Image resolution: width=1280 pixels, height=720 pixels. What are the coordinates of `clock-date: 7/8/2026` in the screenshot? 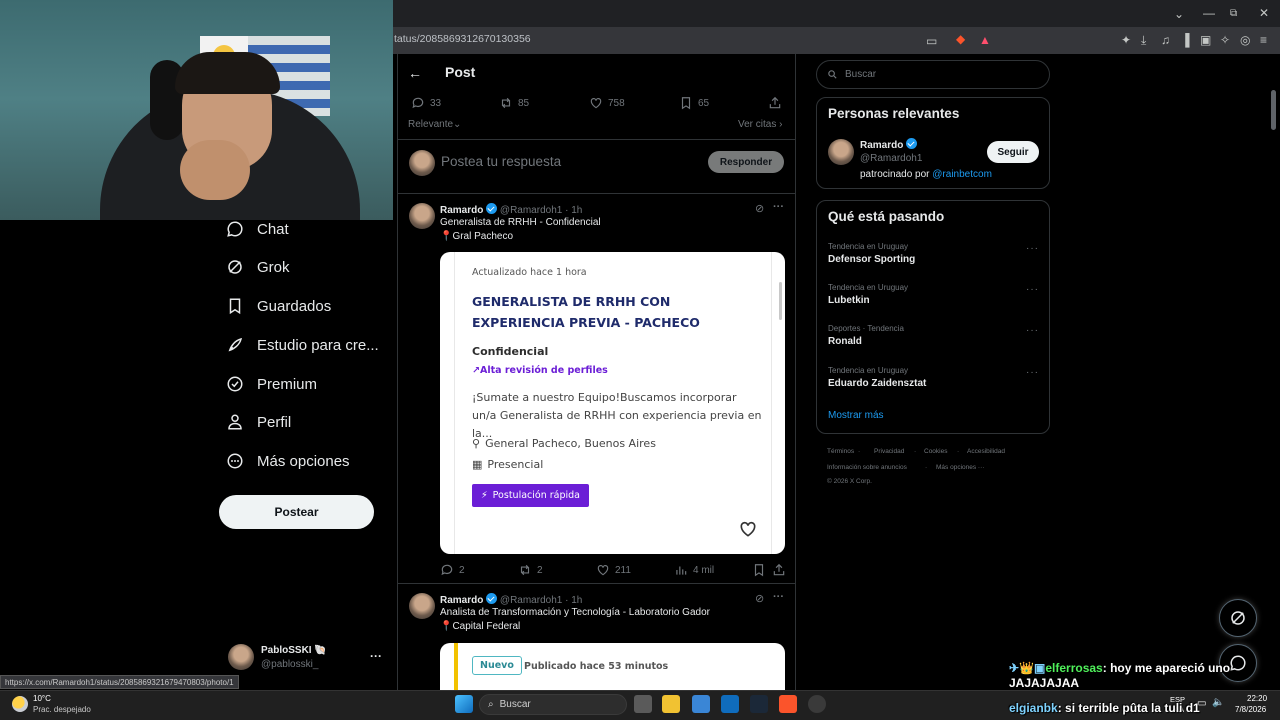 It's located at (1250, 709).